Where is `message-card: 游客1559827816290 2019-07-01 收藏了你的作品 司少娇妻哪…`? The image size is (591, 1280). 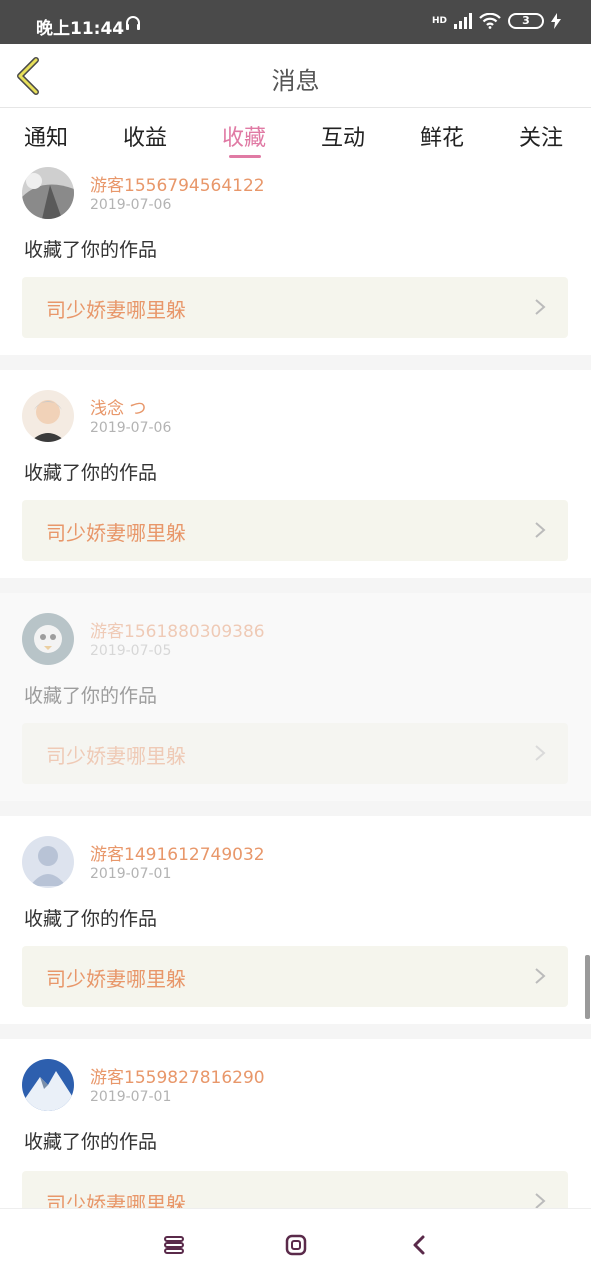
message-card: 游客1559827816290 2019-07-01 收藏了你的作品 司少娇妻哪… is located at coordinates (295, 1123).